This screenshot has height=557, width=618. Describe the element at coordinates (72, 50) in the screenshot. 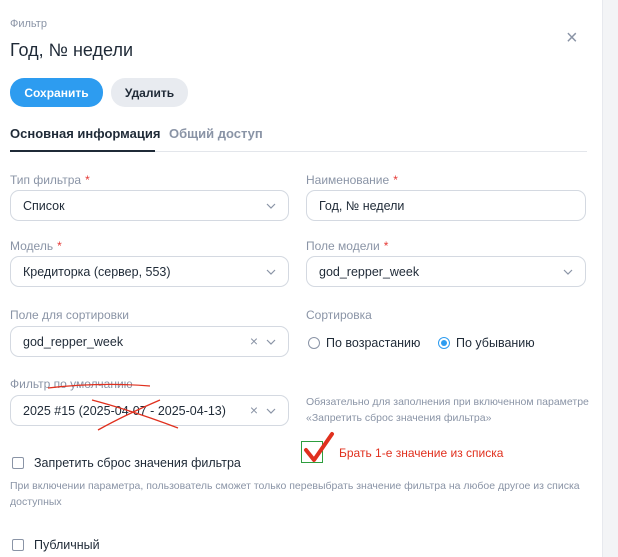

I see `page-title: Год, № недели` at that location.